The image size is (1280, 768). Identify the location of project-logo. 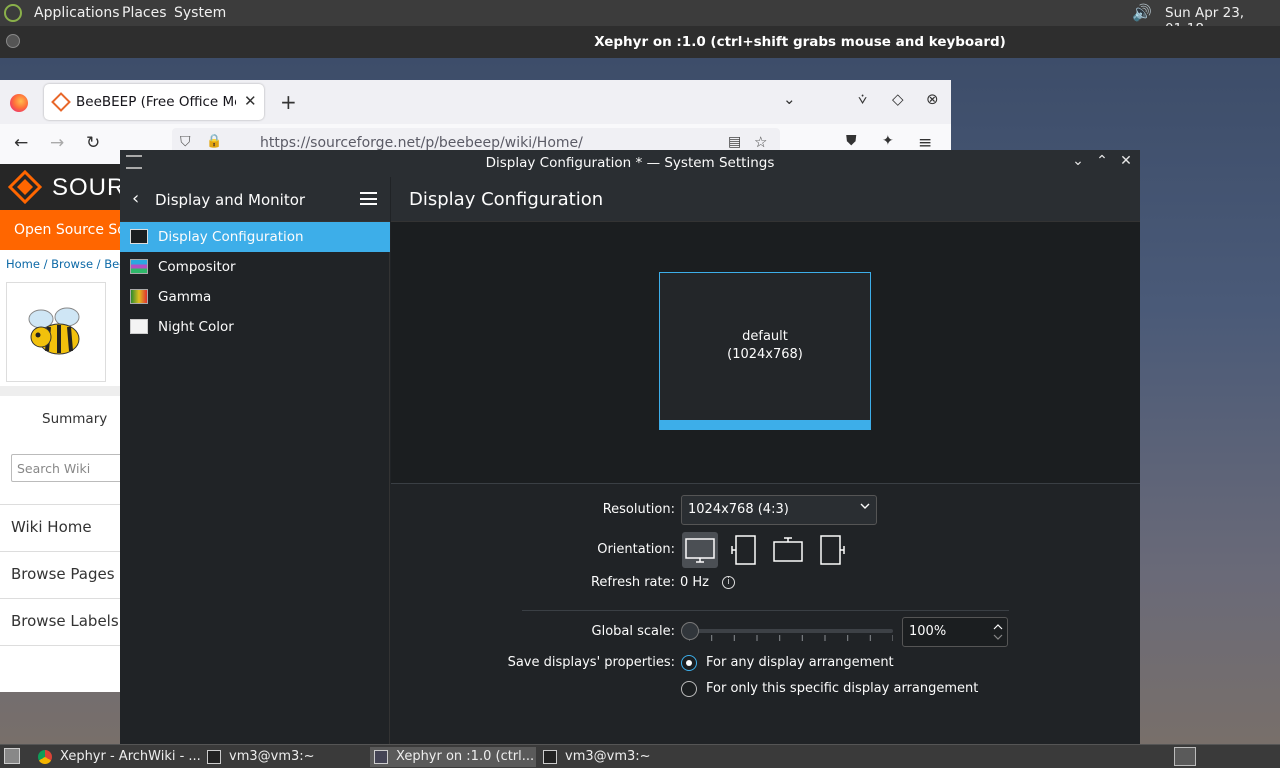
(56, 332).